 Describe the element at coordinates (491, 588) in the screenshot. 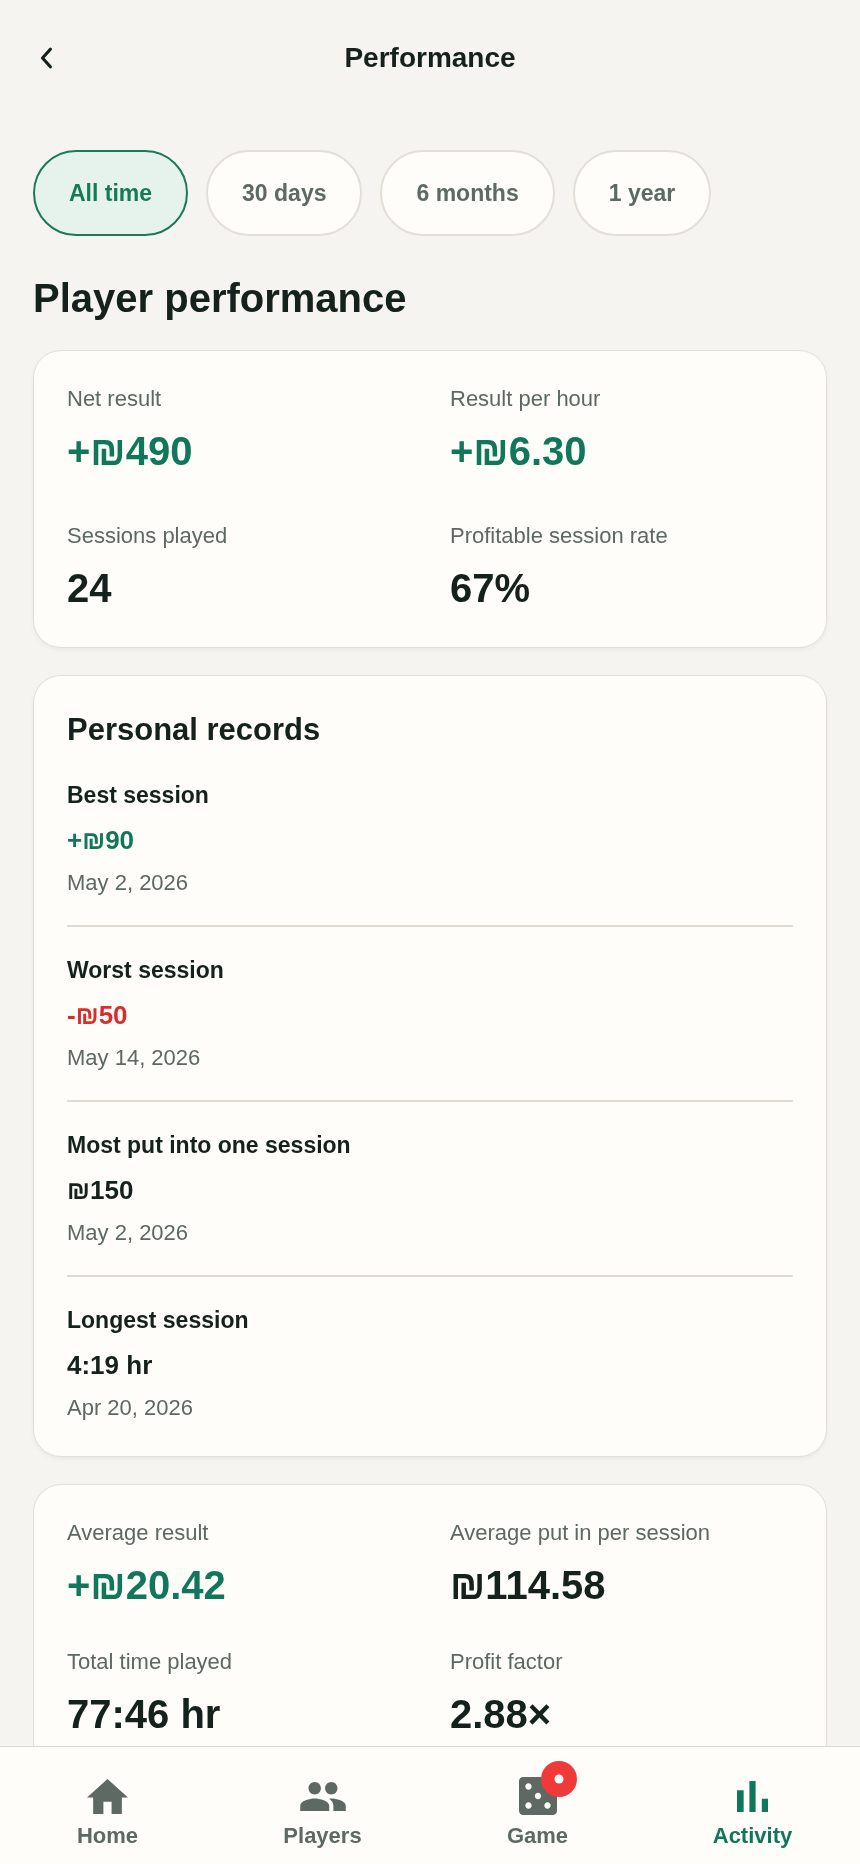

I see `stat-value: 67%` at that location.